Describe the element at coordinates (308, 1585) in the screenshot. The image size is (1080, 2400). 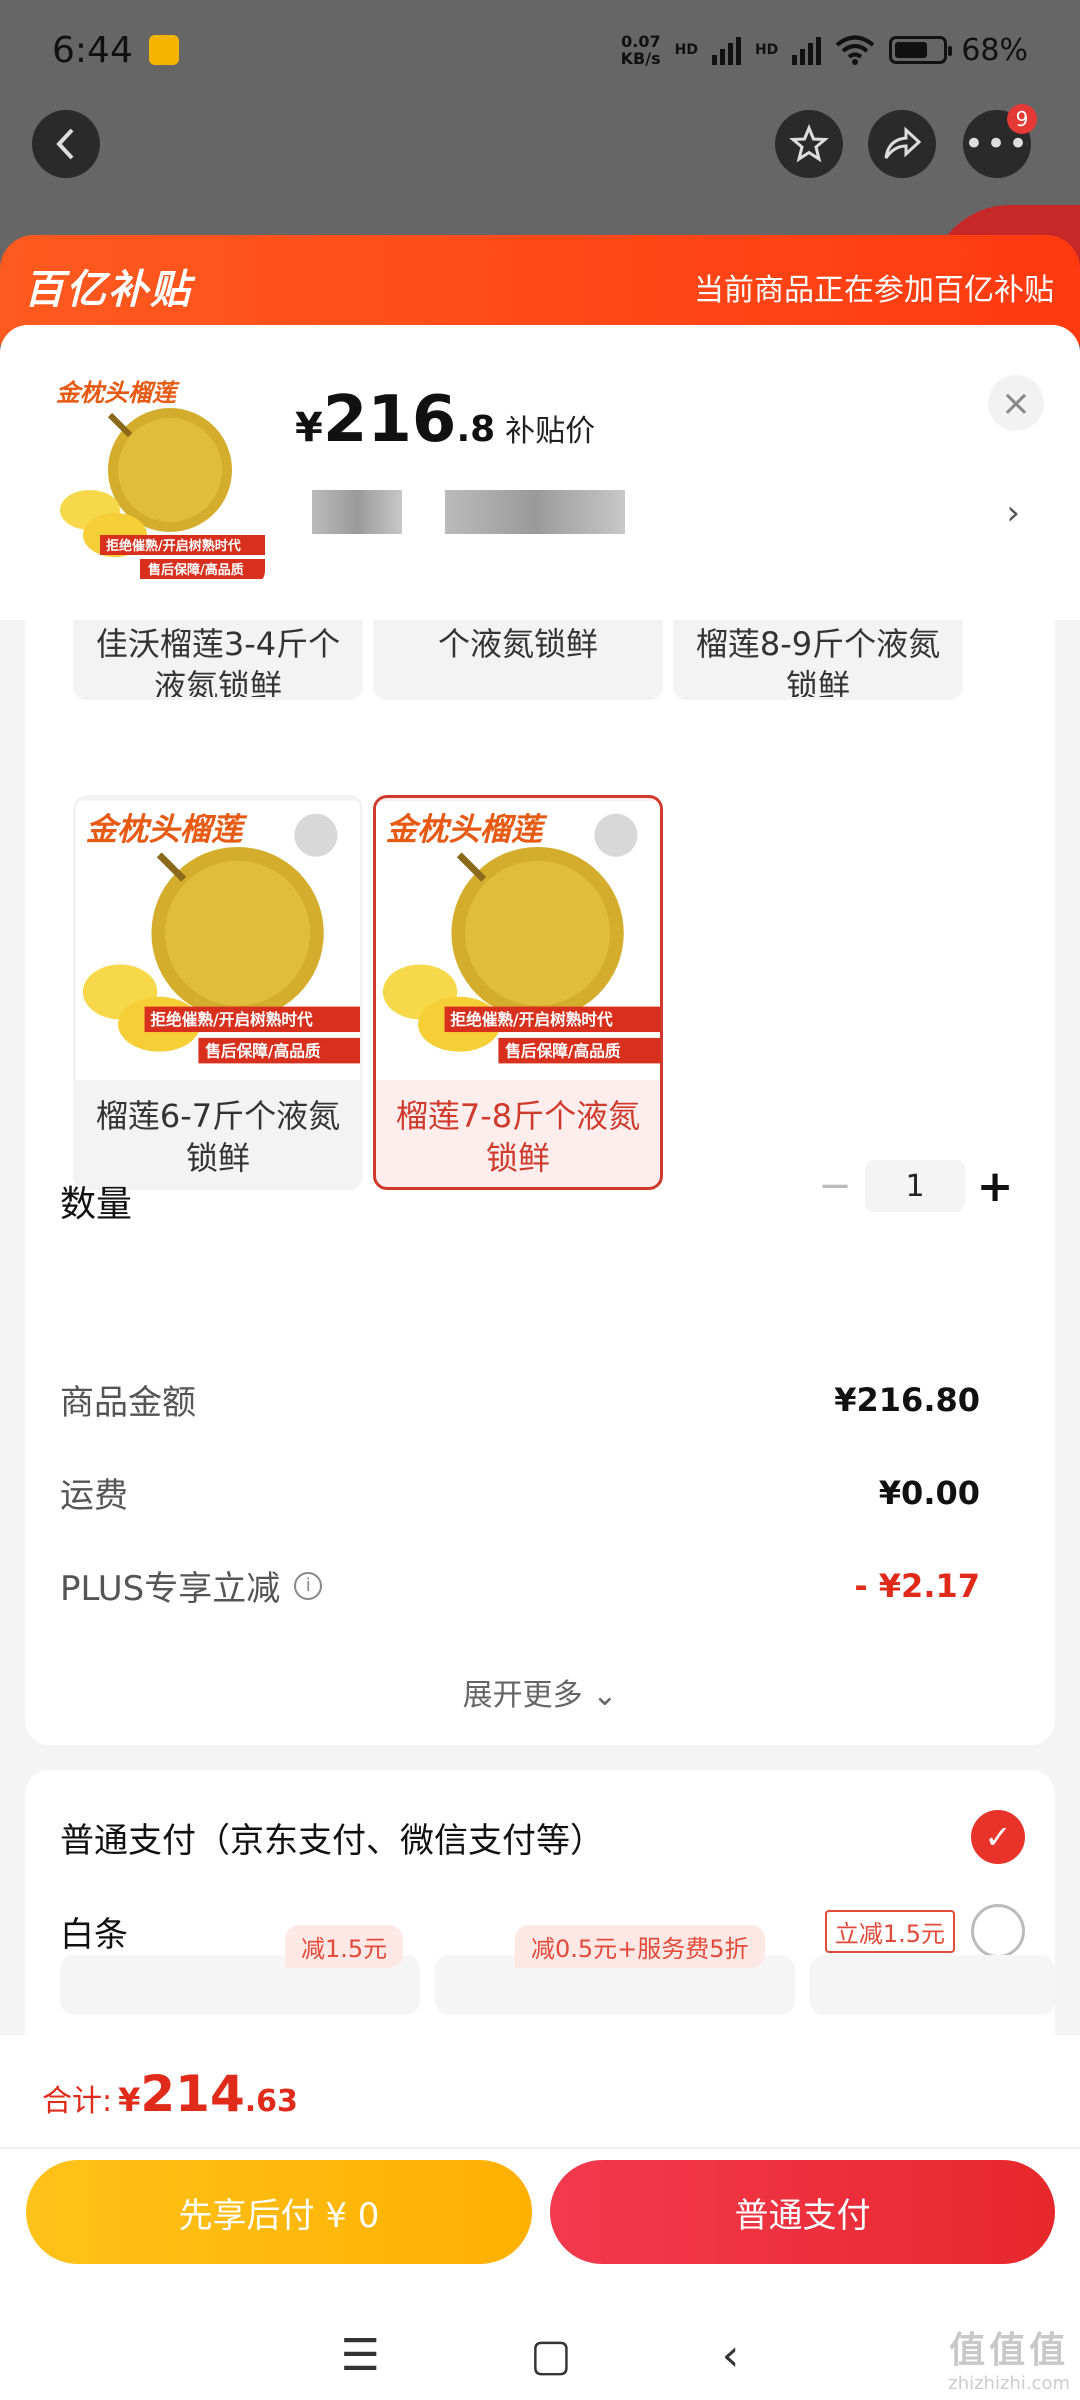
I see `info-icon: i` at that location.